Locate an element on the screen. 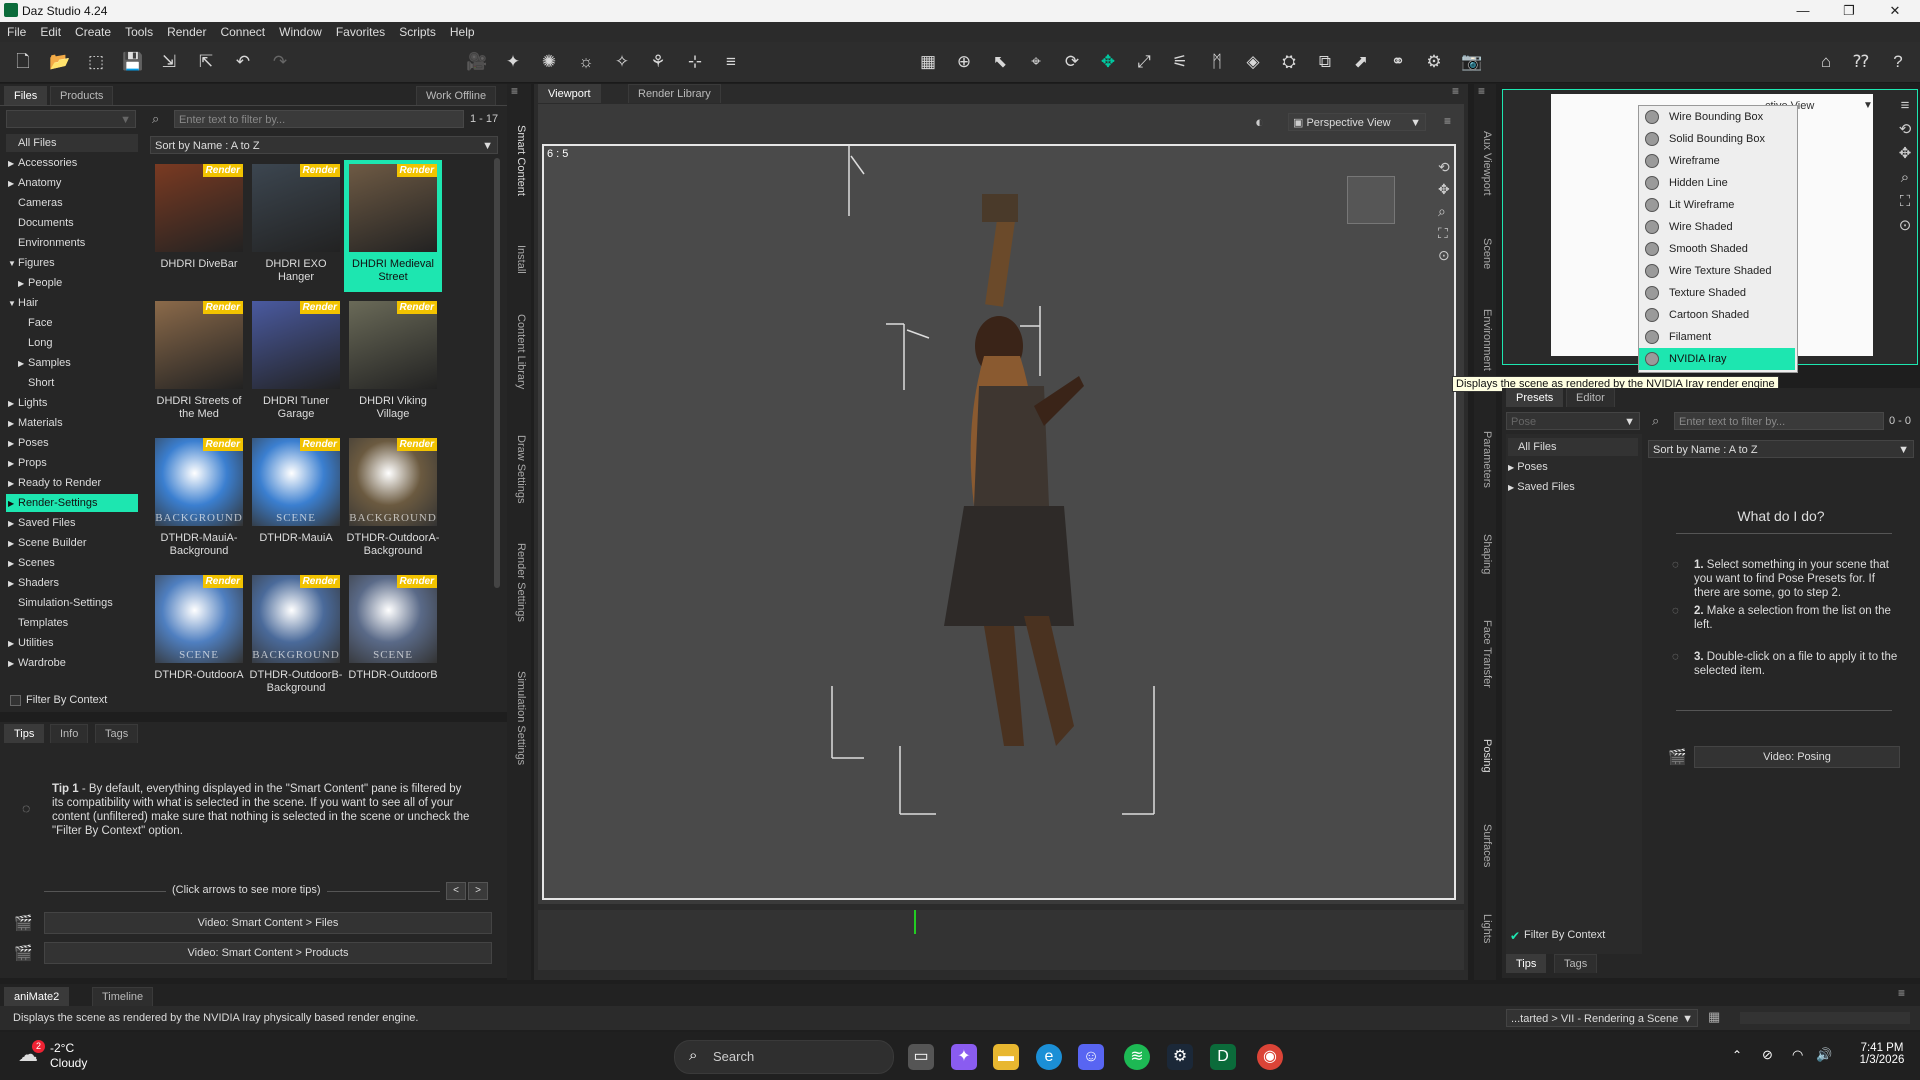 This screenshot has width=1920, height=1080. menu-favorites: Favorites is located at coordinates (360, 30).